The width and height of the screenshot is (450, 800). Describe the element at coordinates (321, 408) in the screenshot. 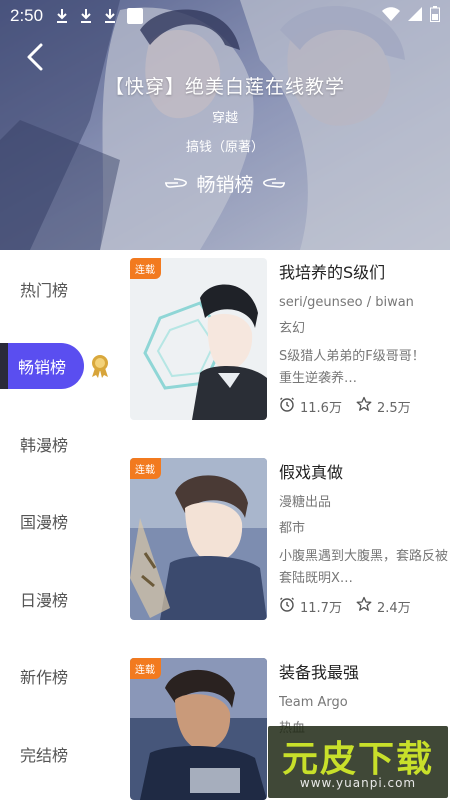

I see `views-count: 11.6万` at that location.